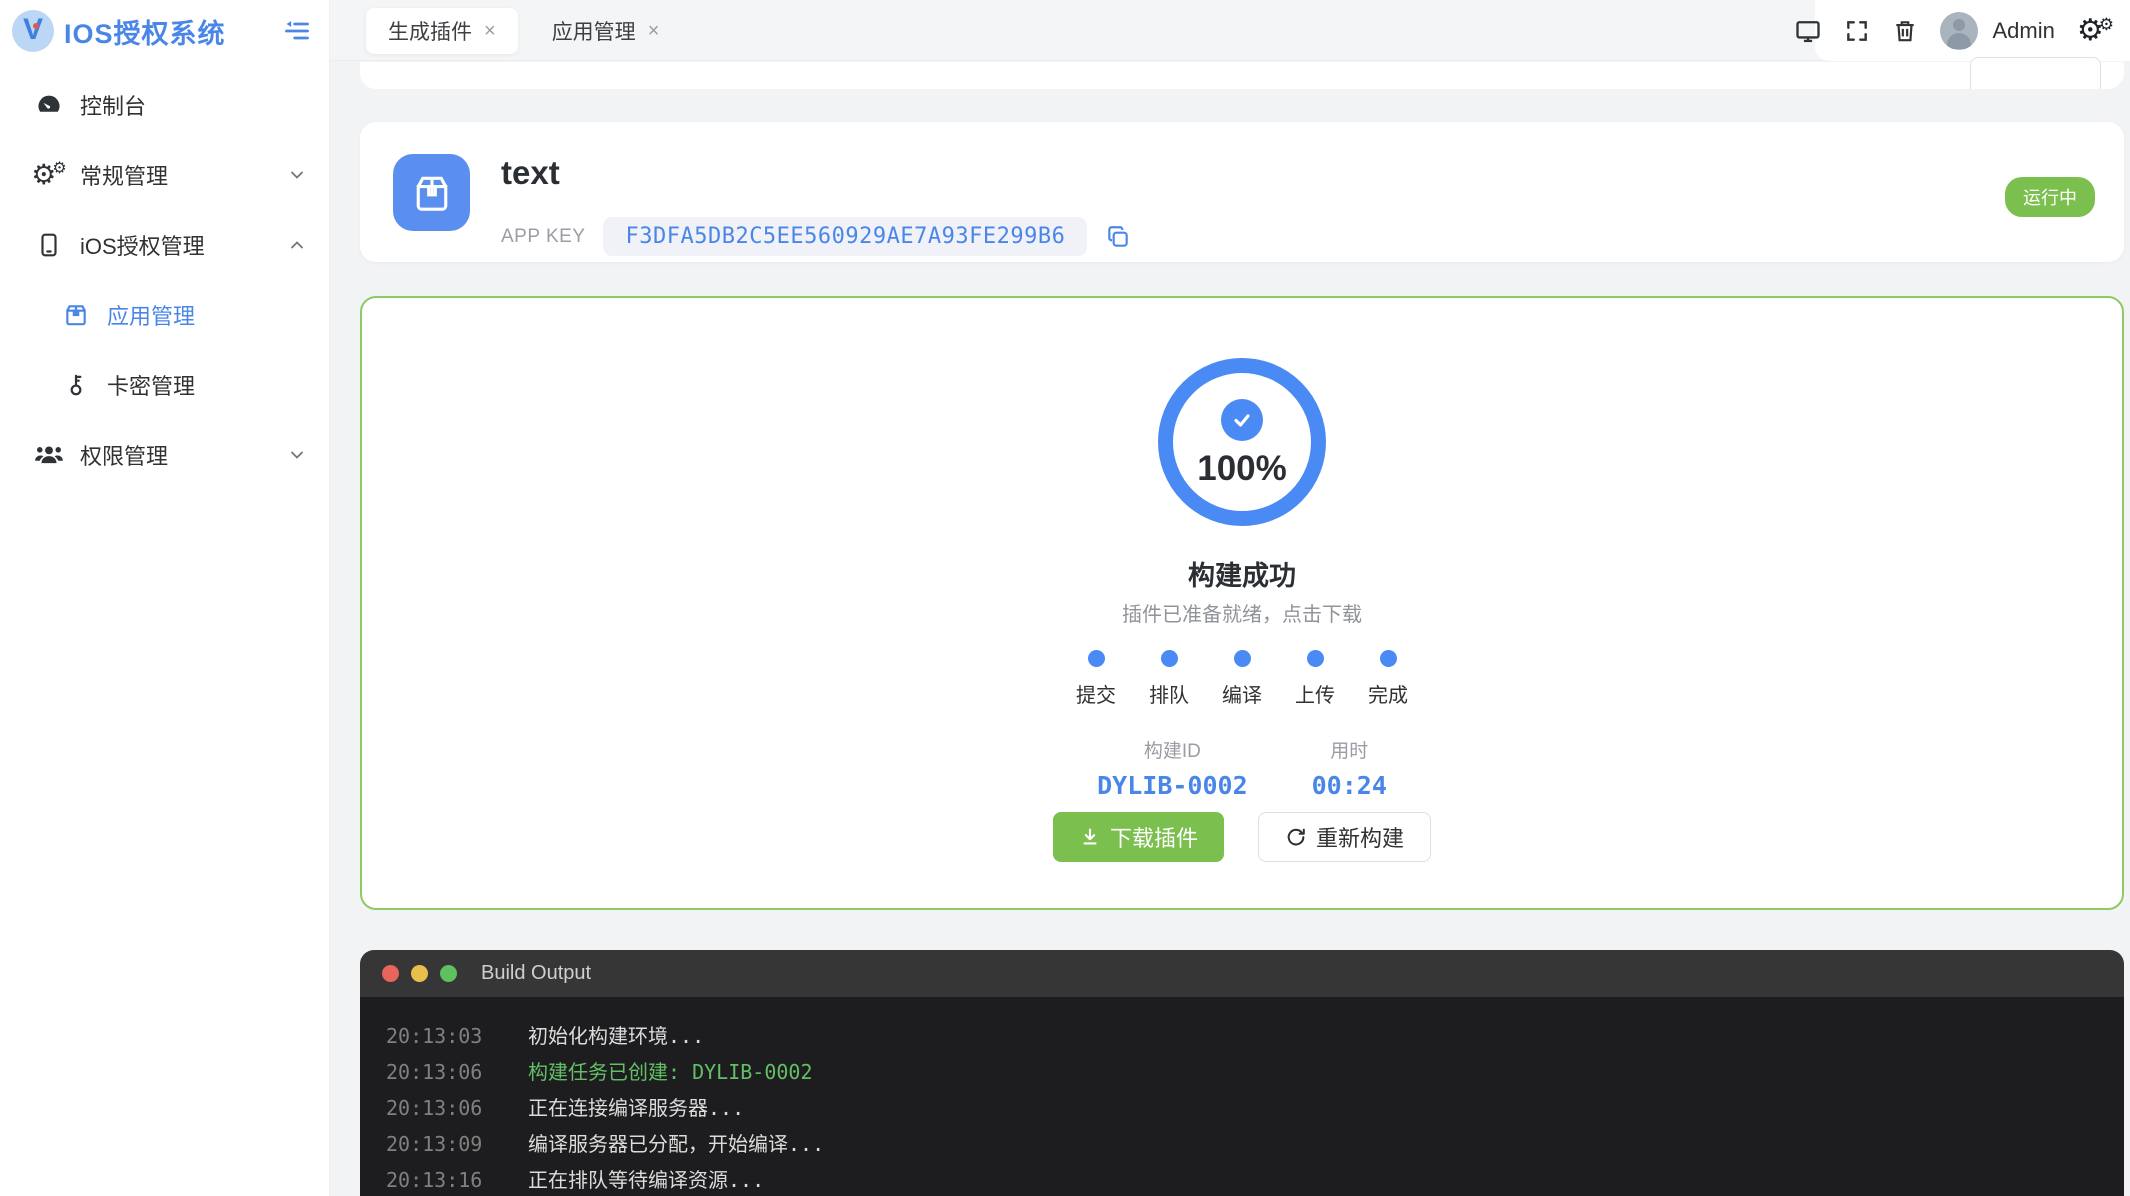 Image resolution: width=2130 pixels, height=1196 pixels. I want to click on step-label: 上传, so click(1315, 696).